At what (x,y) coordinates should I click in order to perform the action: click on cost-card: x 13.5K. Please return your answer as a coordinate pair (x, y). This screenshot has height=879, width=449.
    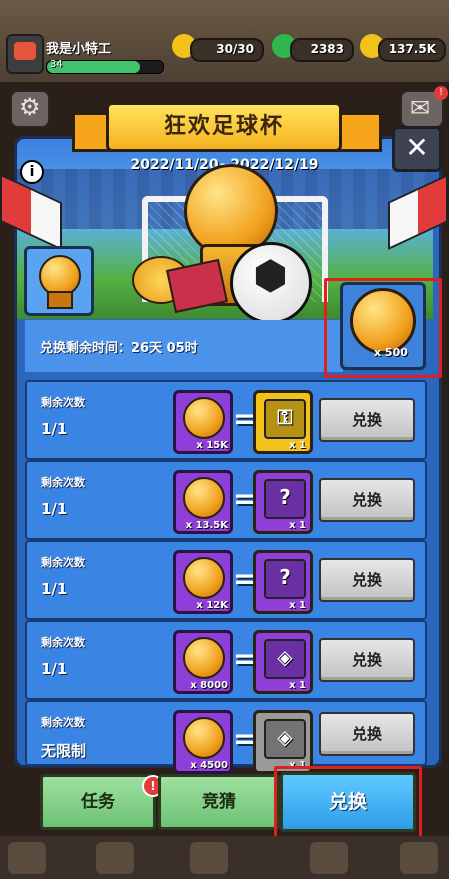
    Looking at the image, I should click on (203, 502).